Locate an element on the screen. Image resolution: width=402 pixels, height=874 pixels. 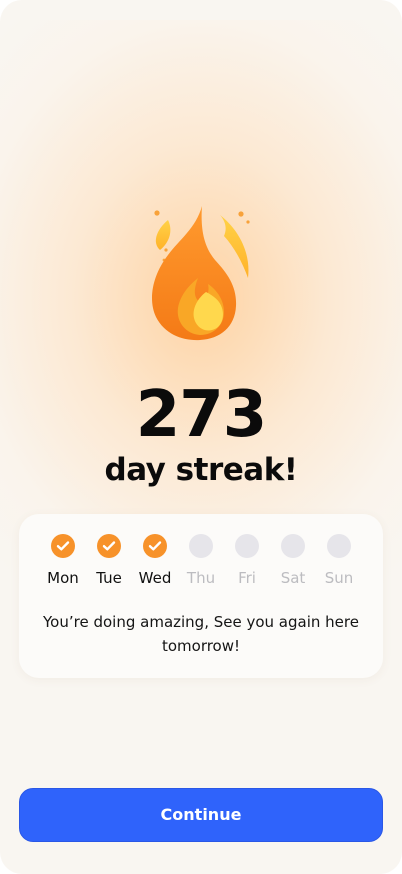
continue-button: Continue is located at coordinates (201, 815).